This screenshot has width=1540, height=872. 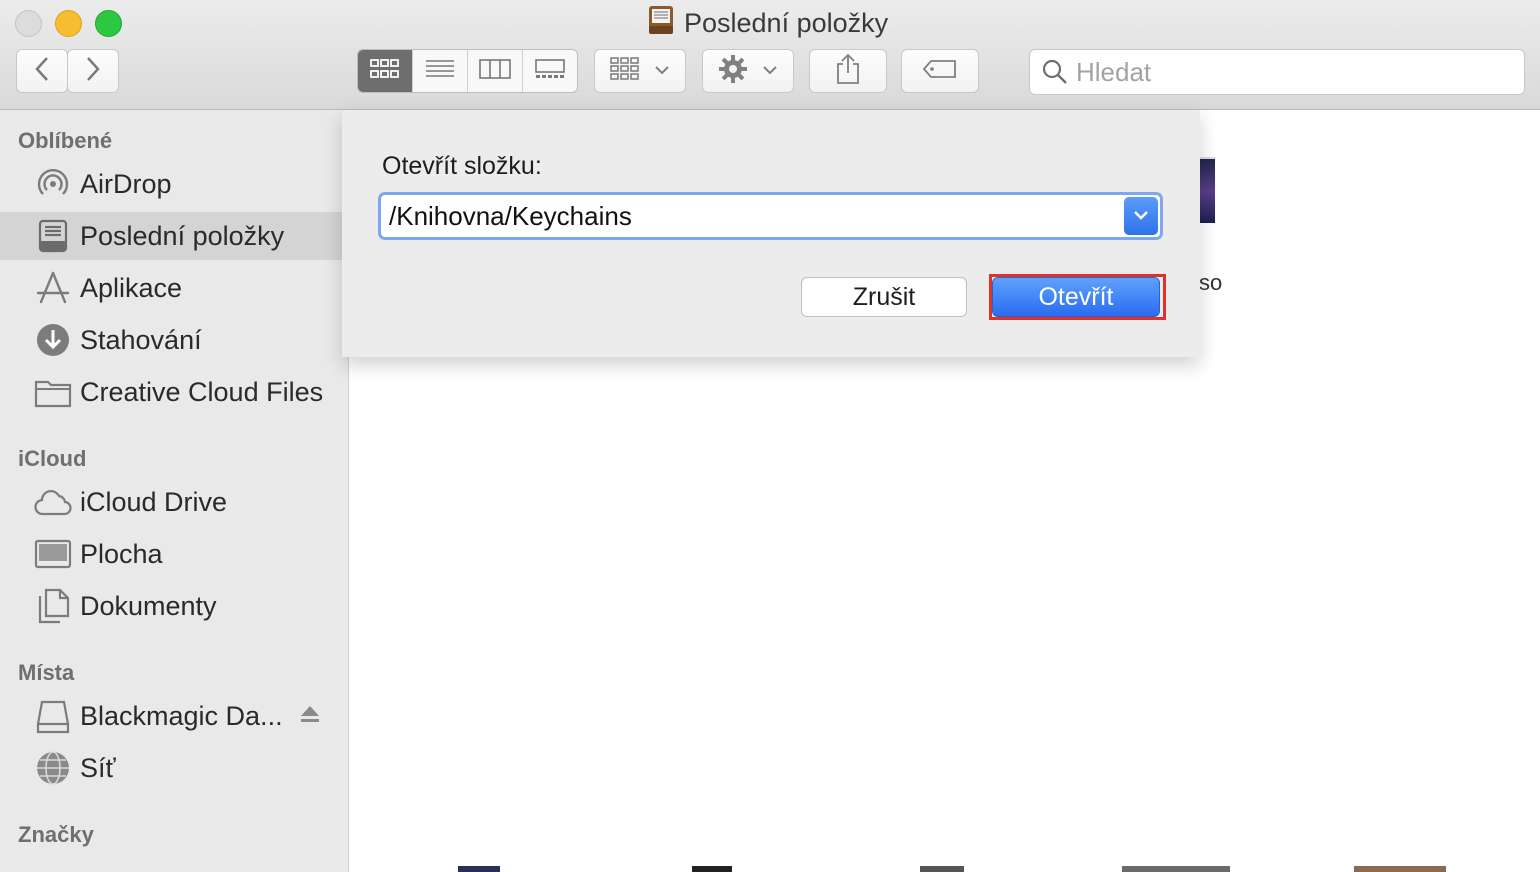 I want to click on icon-view-button, so click(x=385, y=71).